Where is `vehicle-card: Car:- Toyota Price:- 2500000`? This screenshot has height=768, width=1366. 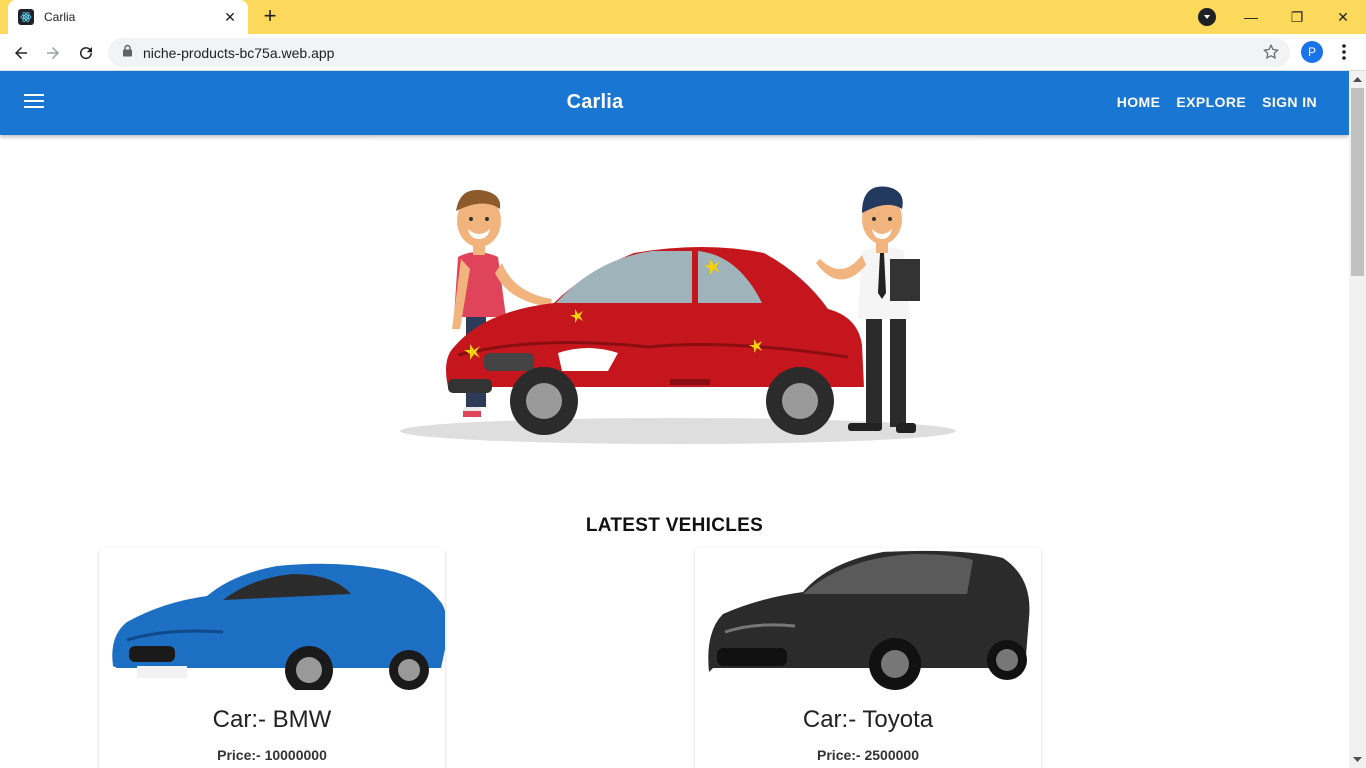
vehicle-card: Car:- Toyota Price:- 2500000 is located at coordinates (868, 658).